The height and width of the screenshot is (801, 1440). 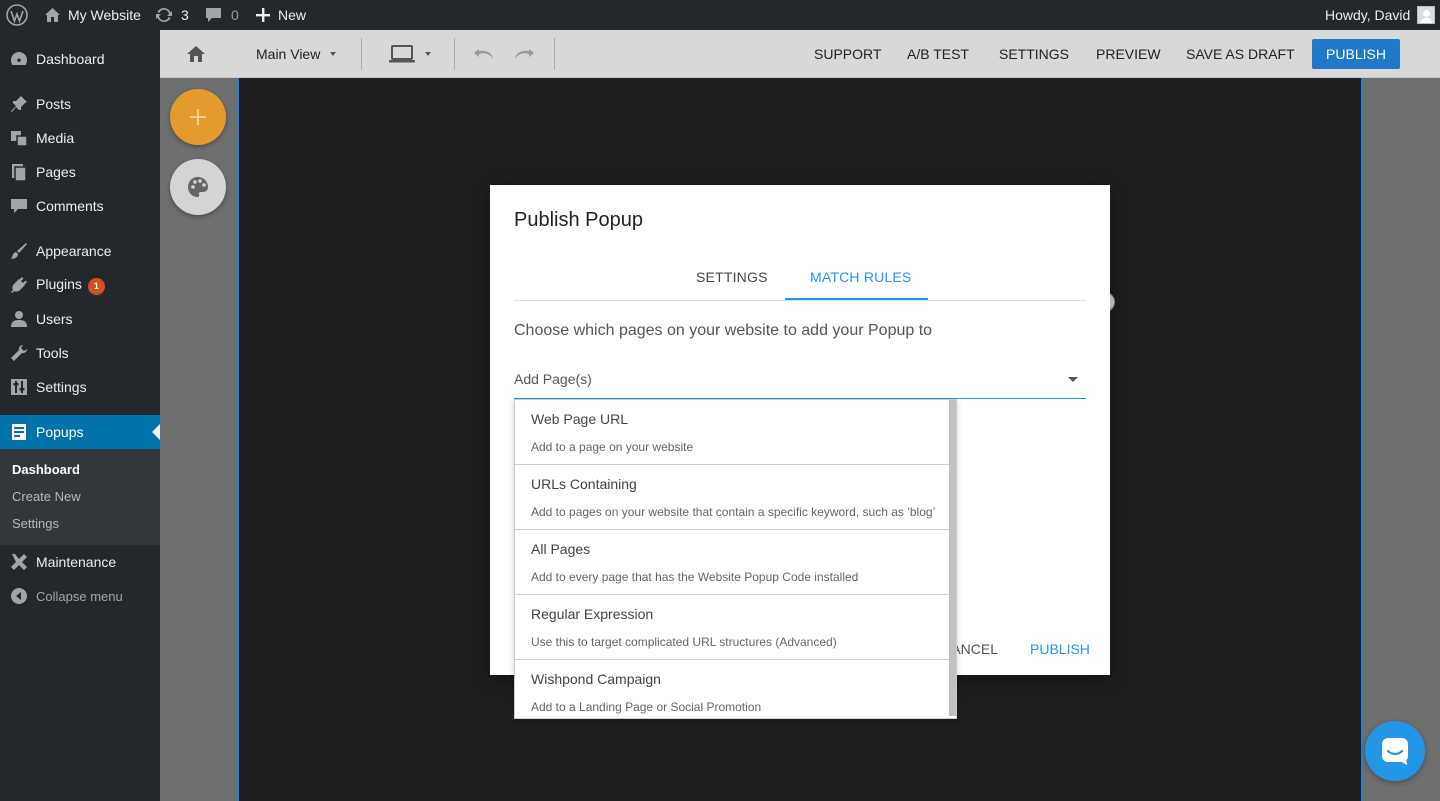 What do you see at coordinates (59, 283) in the screenshot?
I see `plugins-label: Plugins` at bounding box center [59, 283].